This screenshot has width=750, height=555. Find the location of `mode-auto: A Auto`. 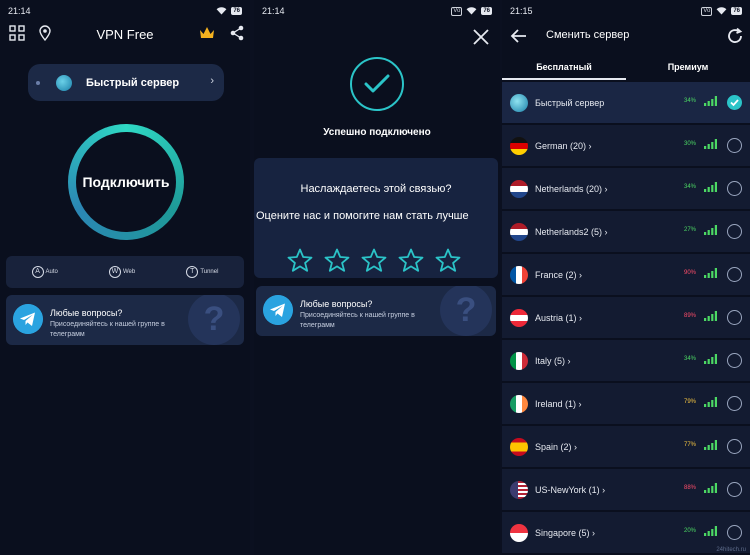

mode-auto: A Auto is located at coordinates (44, 272).